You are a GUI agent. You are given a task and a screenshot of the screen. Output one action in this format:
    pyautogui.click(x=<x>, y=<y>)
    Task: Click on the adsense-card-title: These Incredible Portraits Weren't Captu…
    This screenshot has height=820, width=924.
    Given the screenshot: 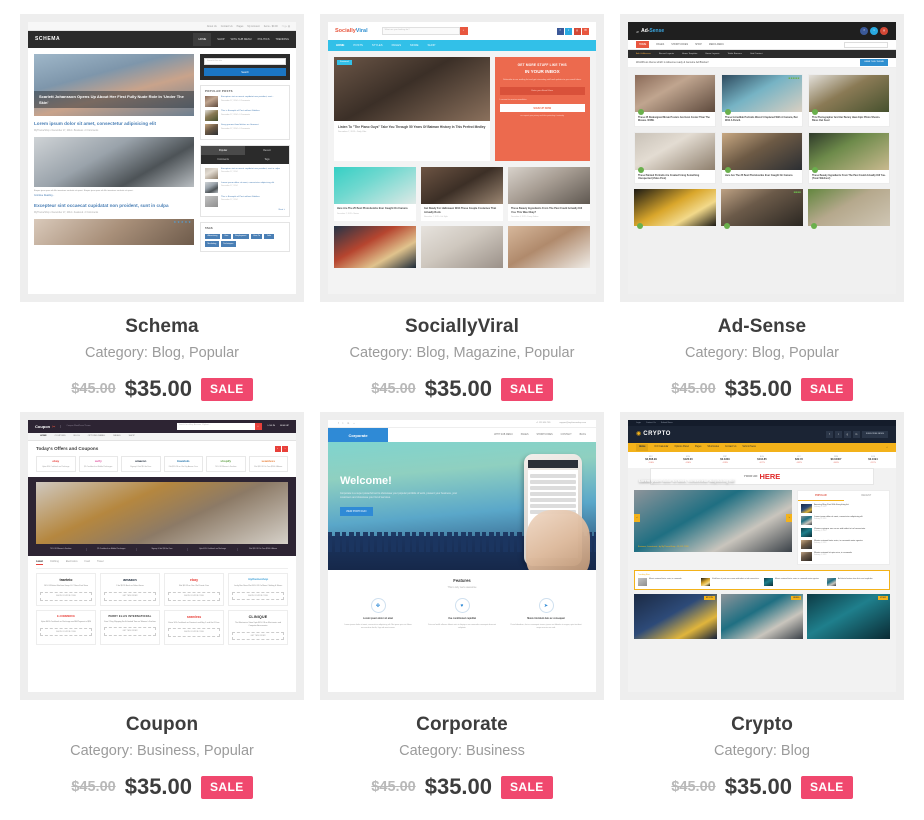 What is the action you would take?
    pyautogui.click(x=762, y=119)
    